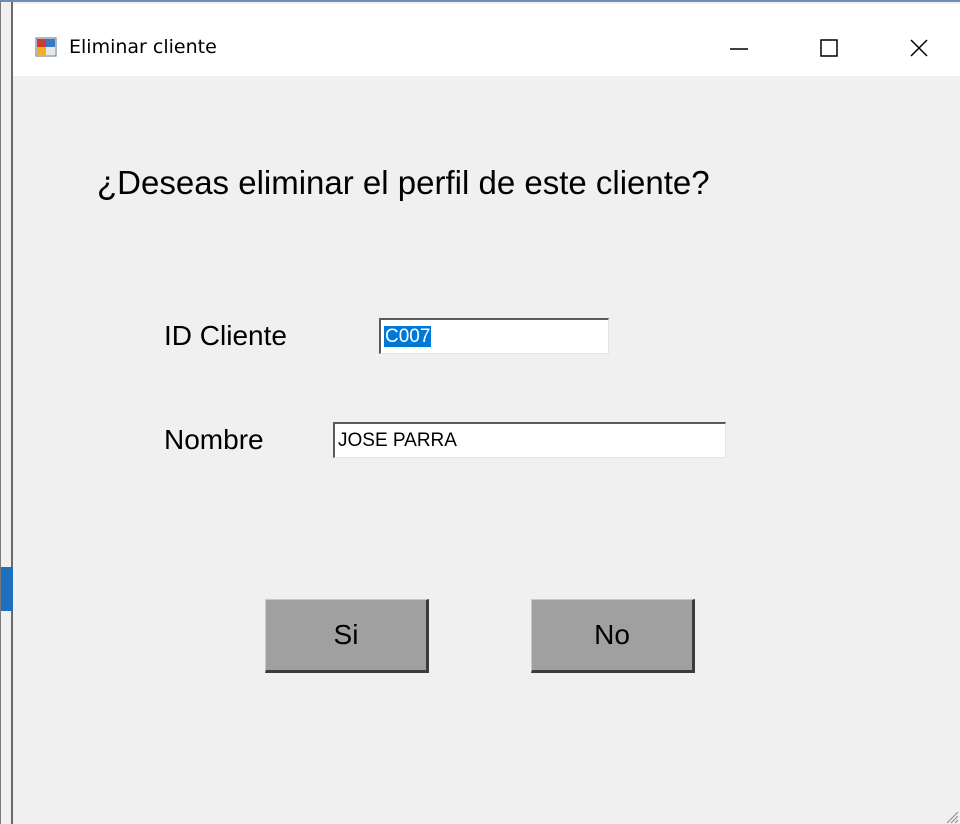 This screenshot has width=960, height=824. Describe the element at coordinates (529, 440) in the screenshot. I see `nombre-field: JOSE PARRA` at that location.